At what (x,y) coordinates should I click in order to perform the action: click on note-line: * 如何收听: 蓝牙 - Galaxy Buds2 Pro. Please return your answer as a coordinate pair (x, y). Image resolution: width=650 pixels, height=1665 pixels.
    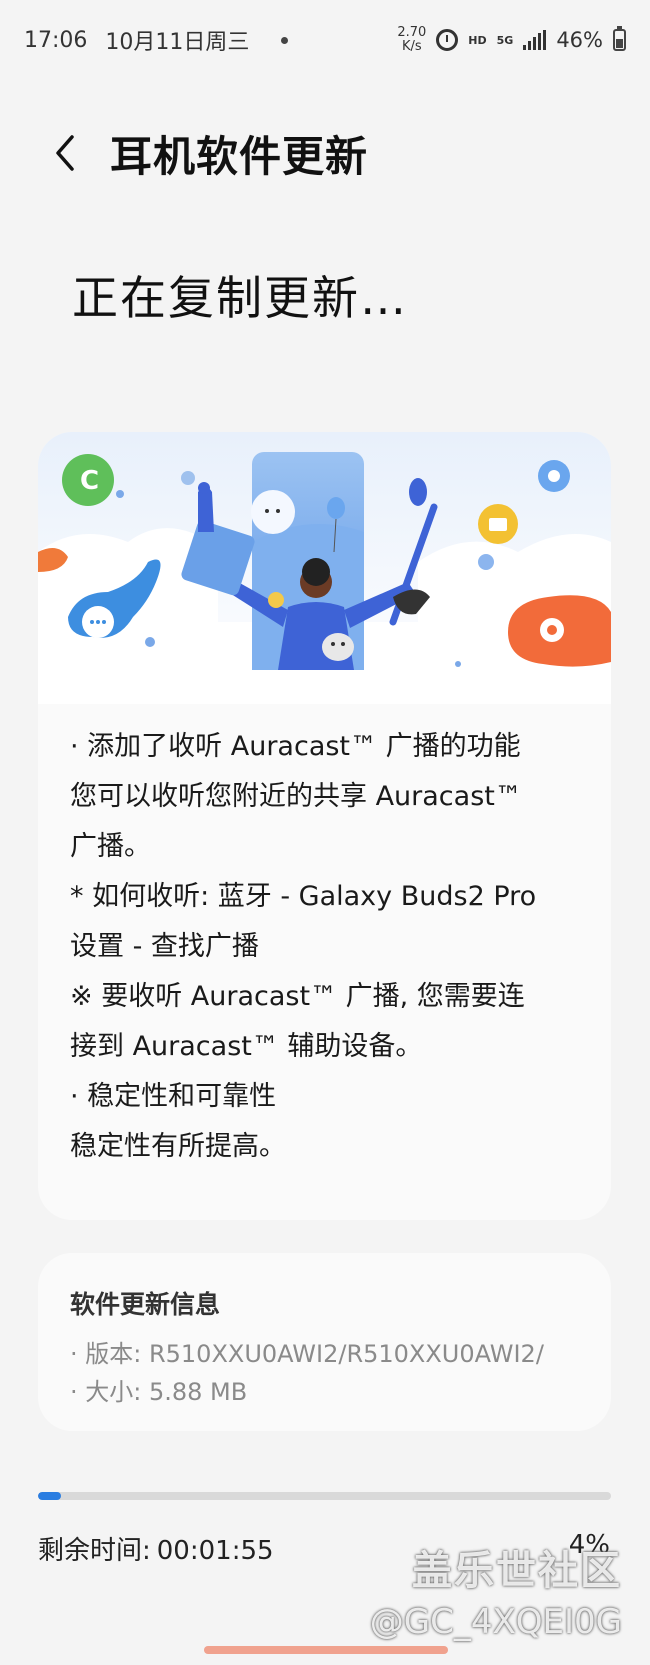
    Looking at the image, I should click on (303, 896).